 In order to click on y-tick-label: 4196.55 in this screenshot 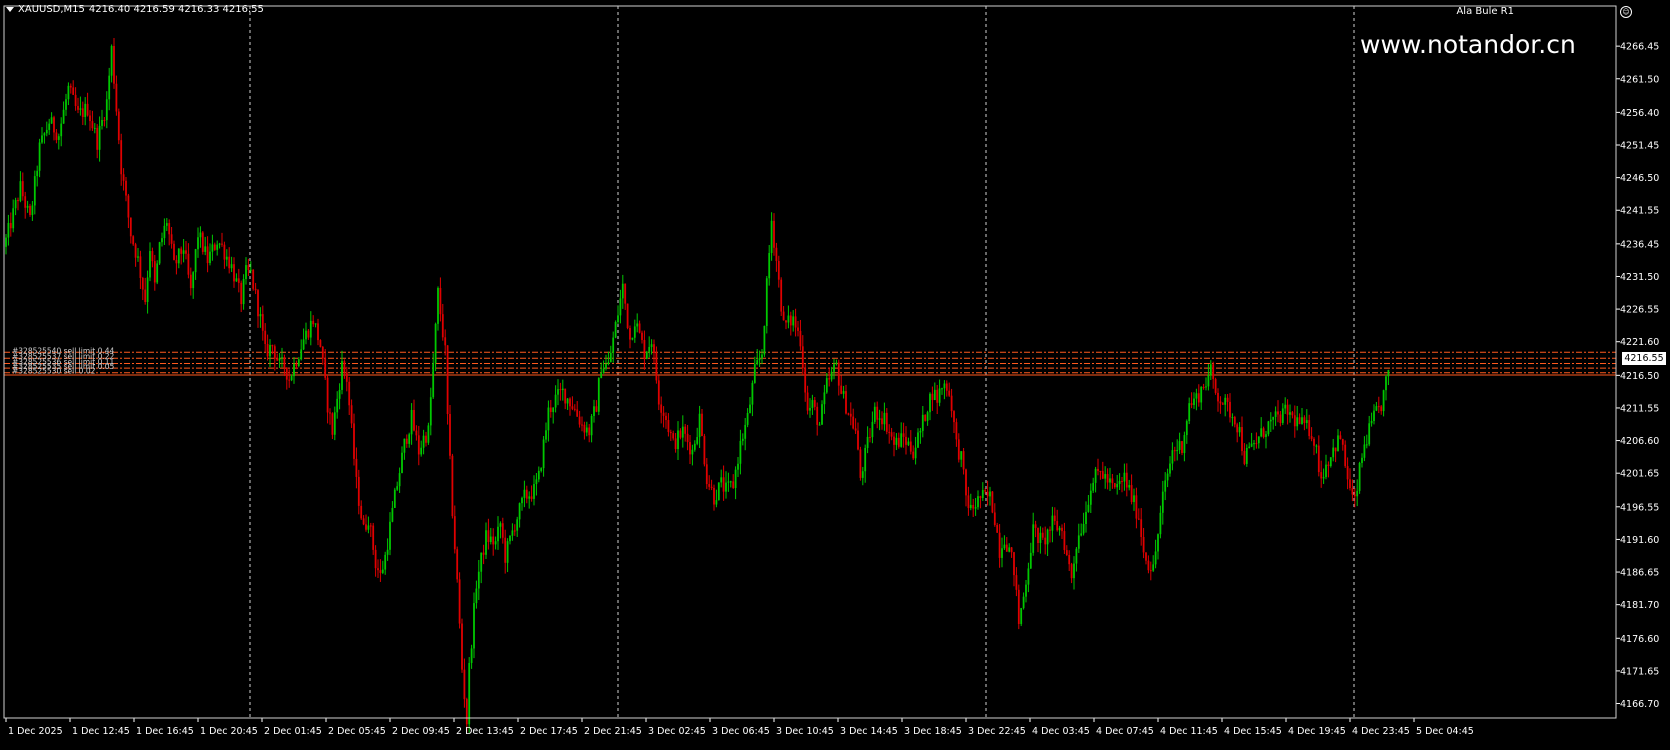, I will do `click(1639, 507)`.